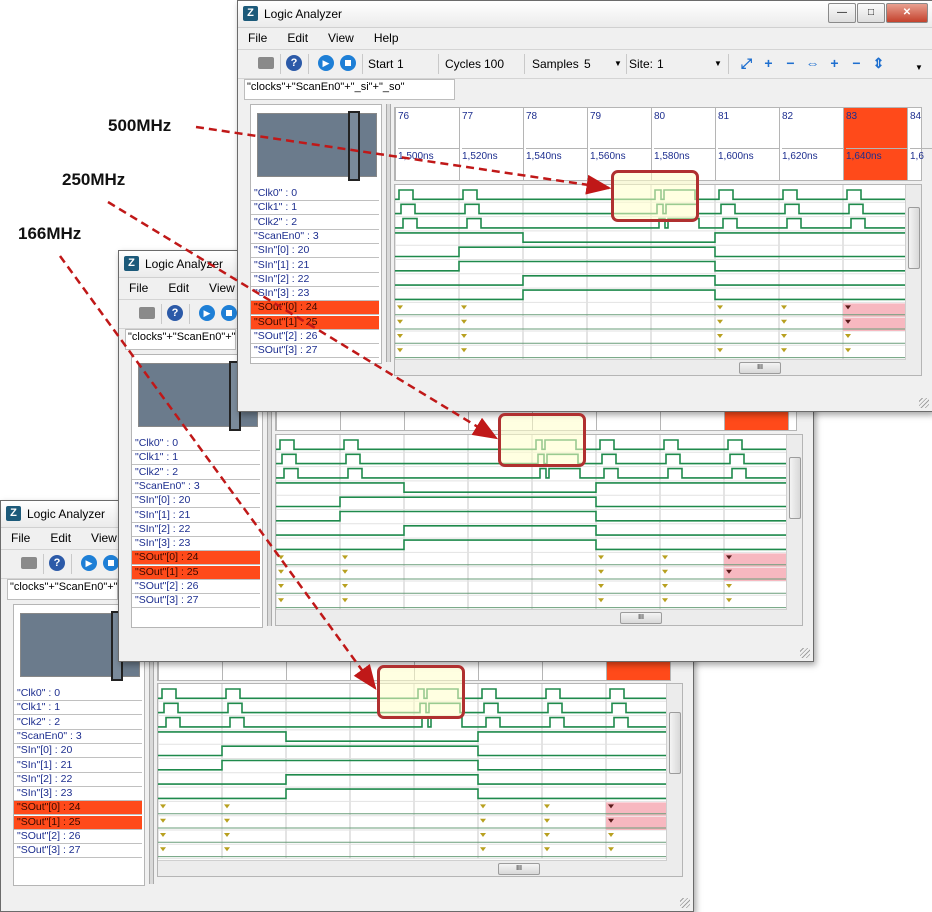  What do you see at coordinates (303, 320) in the screenshot?
I see `arrow-250mhz` at bounding box center [303, 320].